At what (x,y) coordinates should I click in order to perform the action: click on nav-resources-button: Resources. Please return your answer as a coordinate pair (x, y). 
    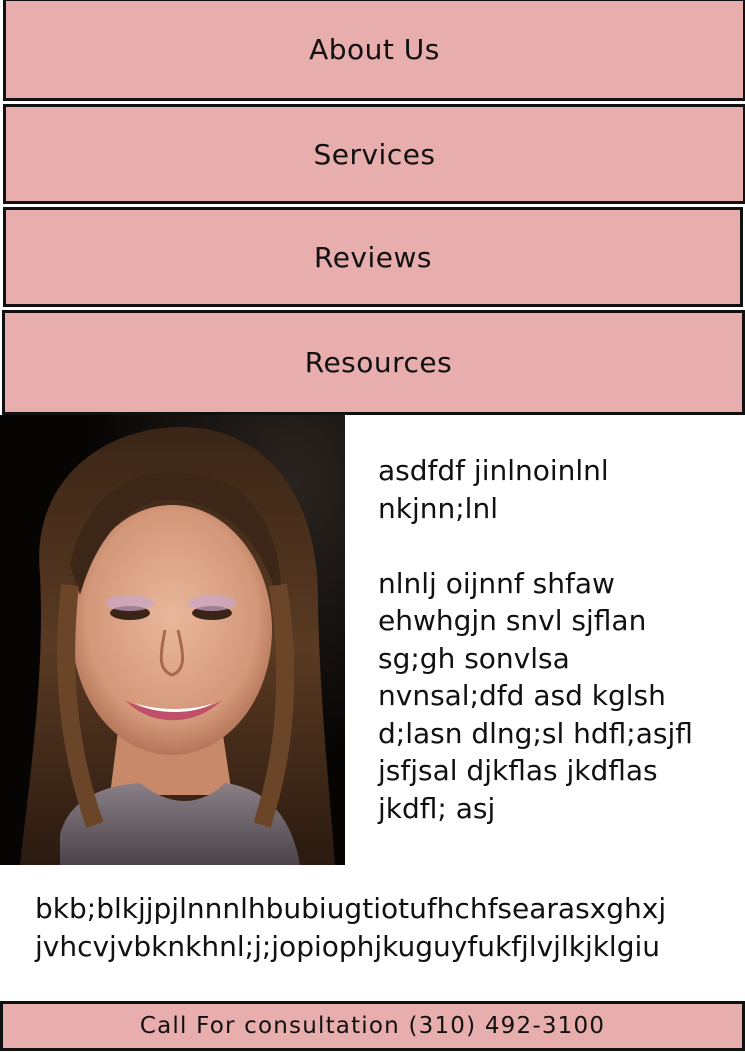
    Looking at the image, I should click on (373, 362).